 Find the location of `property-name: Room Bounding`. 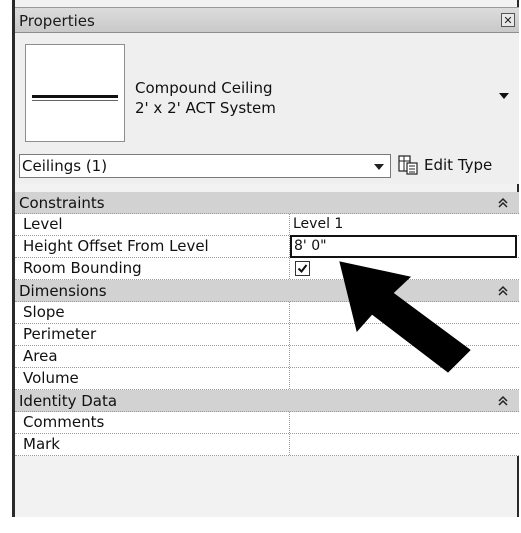

property-name: Room Bounding is located at coordinates (152, 268).